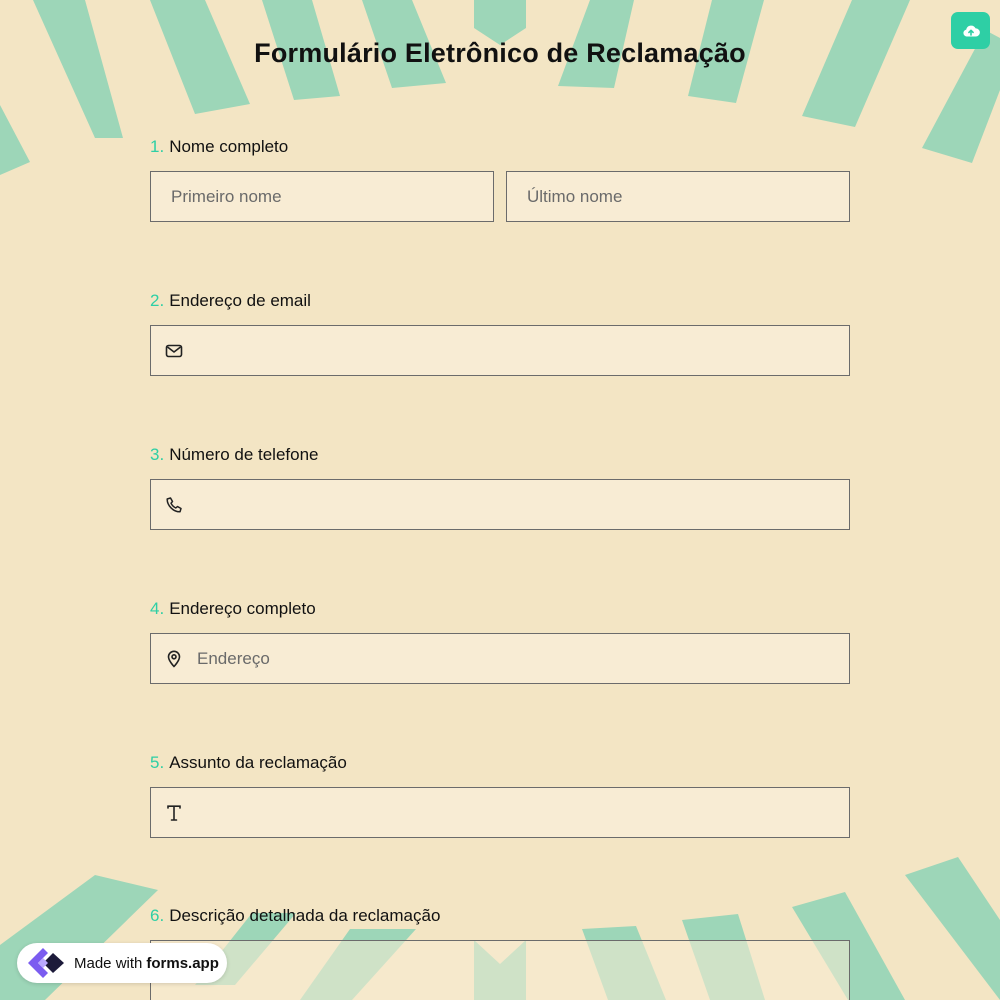  Describe the element at coordinates (500, 812) in the screenshot. I see `subject-input` at that location.